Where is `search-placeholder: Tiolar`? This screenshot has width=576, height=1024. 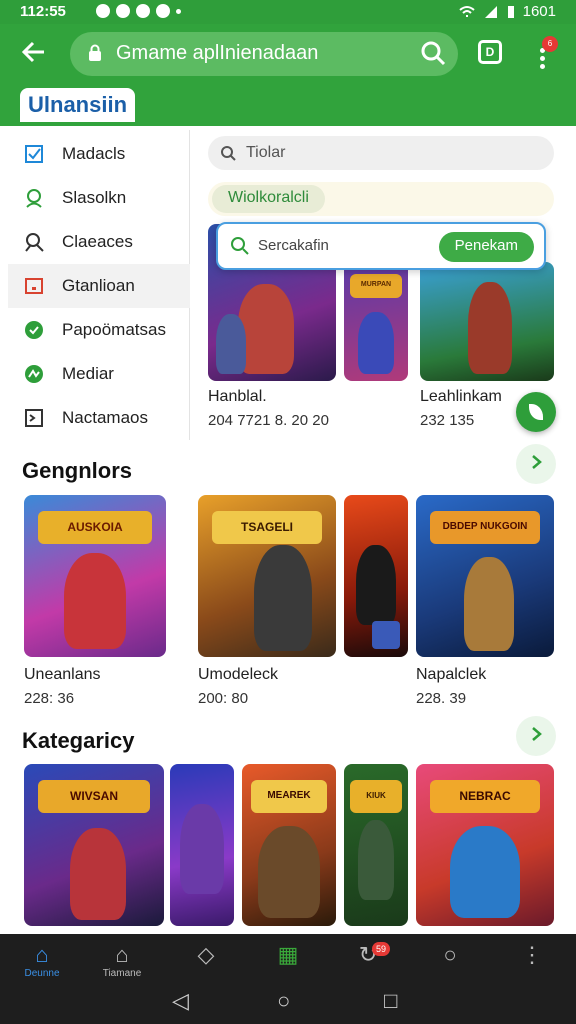
search-placeholder: Tiolar is located at coordinates (266, 152).